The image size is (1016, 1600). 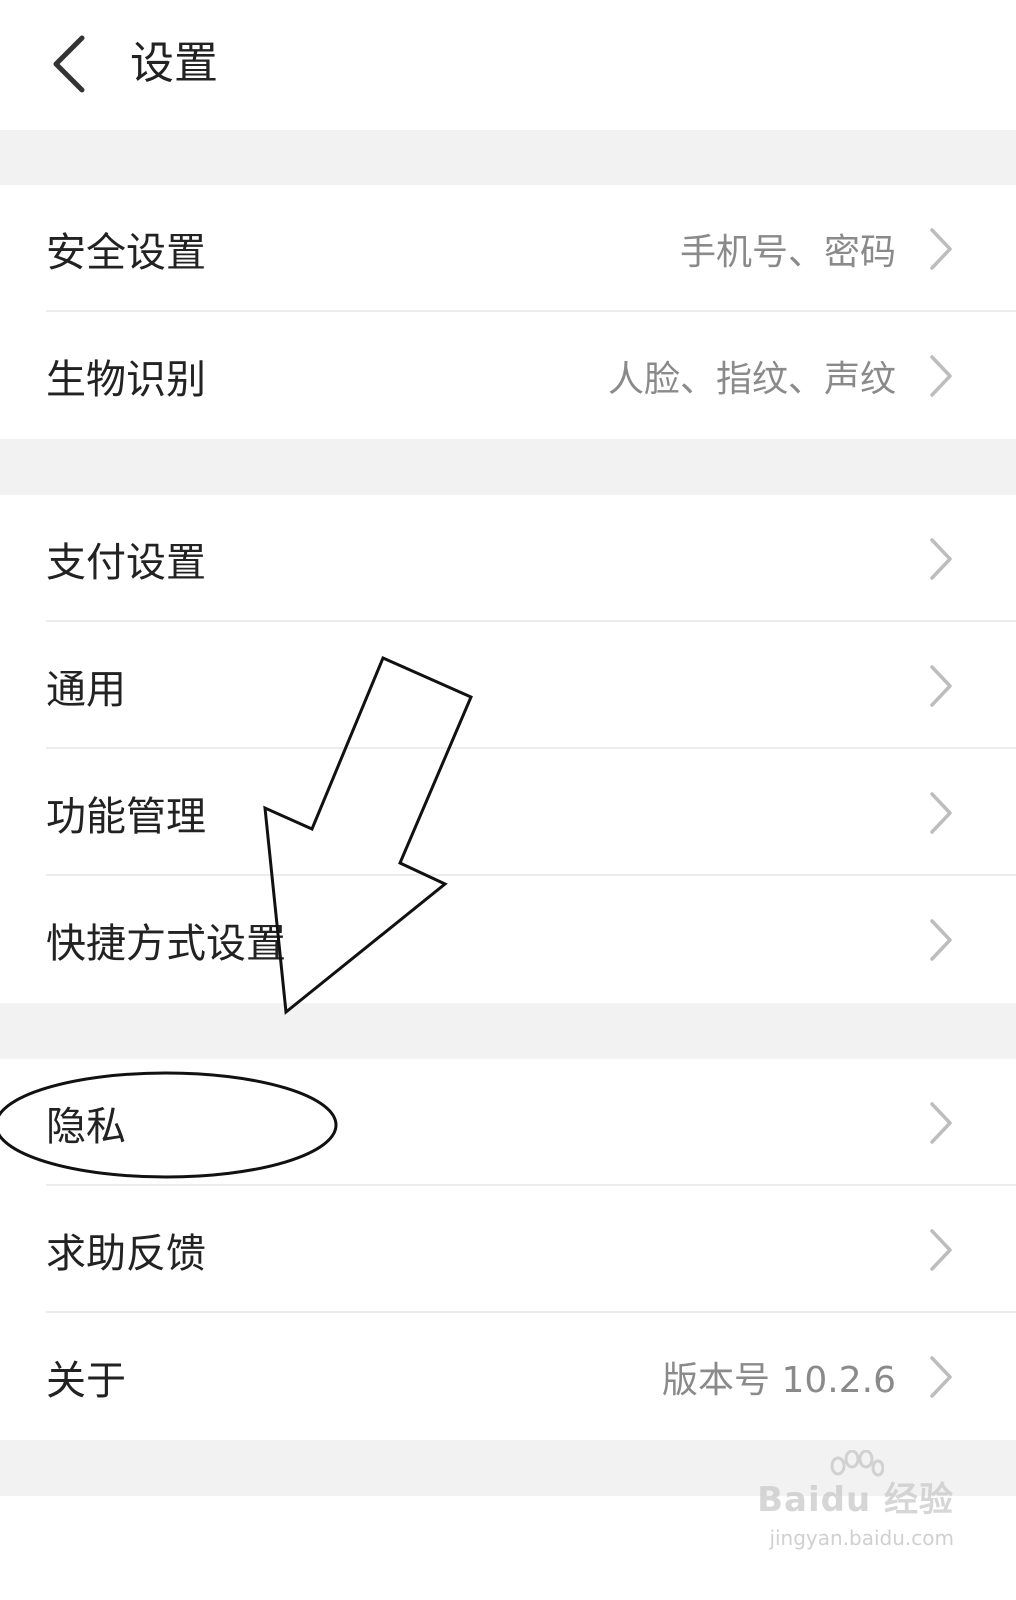 I want to click on setting-row-privacy: 隐私, so click(x=508, y=1122).